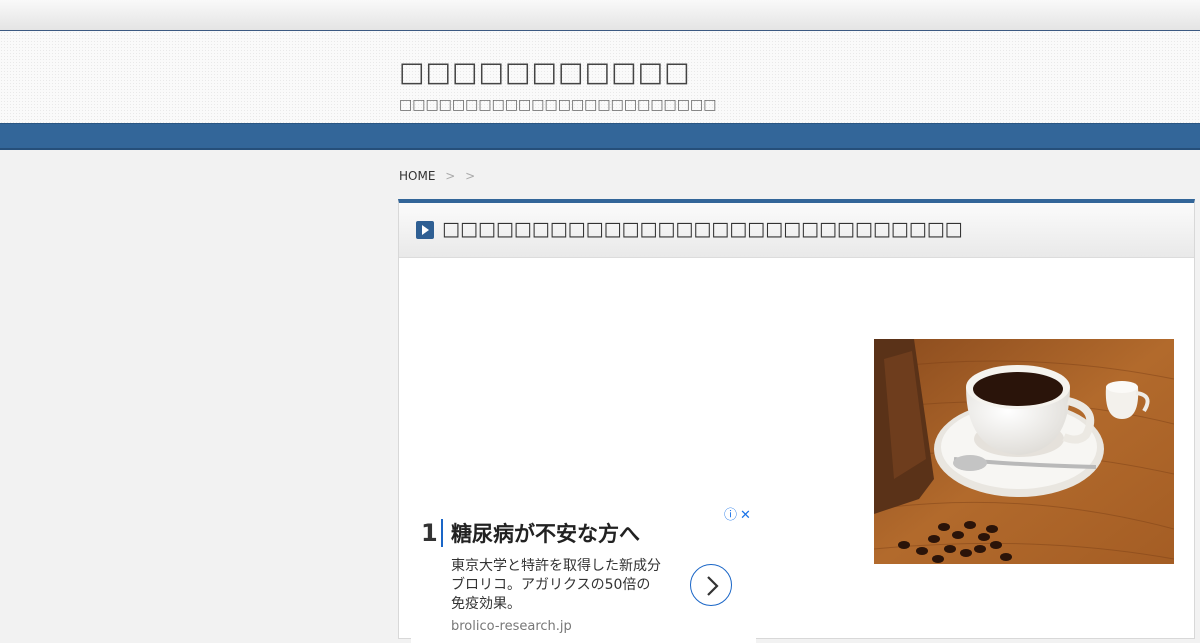 The width and height of the screenshot is (1200, 643). I want to click on ad-domain: brolico-research.jp, so click(511, 626).